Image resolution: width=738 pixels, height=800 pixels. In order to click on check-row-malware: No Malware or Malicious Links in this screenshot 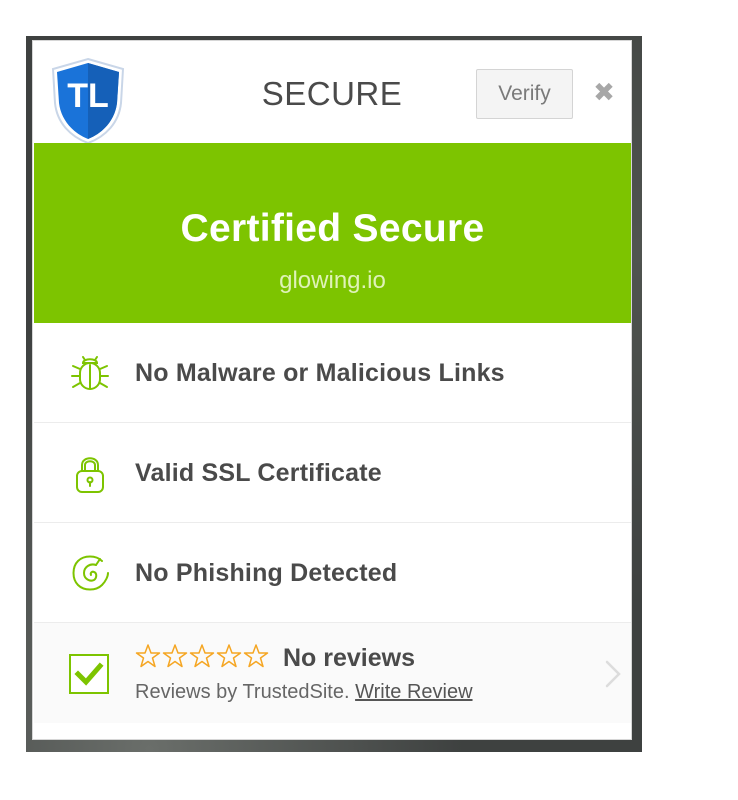, I will do `click(332, 373)`.